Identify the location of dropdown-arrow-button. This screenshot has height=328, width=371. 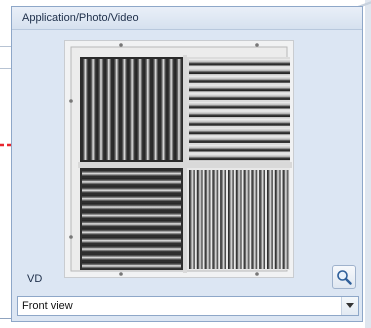
(349, 306).